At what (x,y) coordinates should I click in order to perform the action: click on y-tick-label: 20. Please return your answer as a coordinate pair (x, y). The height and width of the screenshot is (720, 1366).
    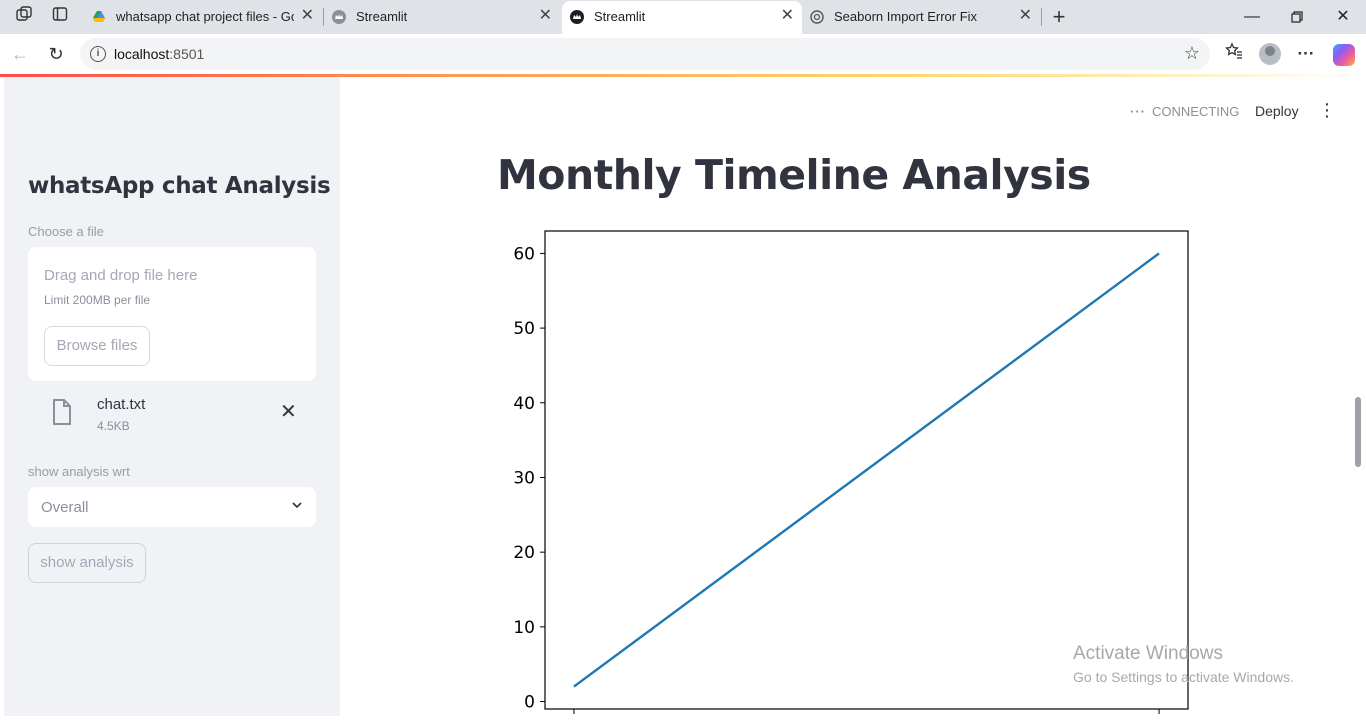
    Looking at the image, I should click on (524, 553).